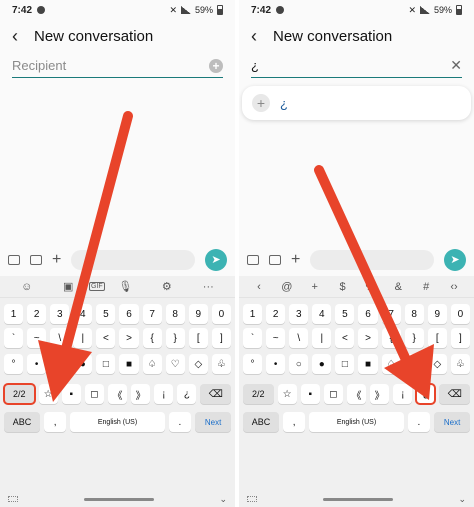 The height and width of the screenshot is (507, 474). What do you see at coordinates (67, 286) in the screenshot?
I see `sticker-icon: ▣` at bounding box center [67, 286].